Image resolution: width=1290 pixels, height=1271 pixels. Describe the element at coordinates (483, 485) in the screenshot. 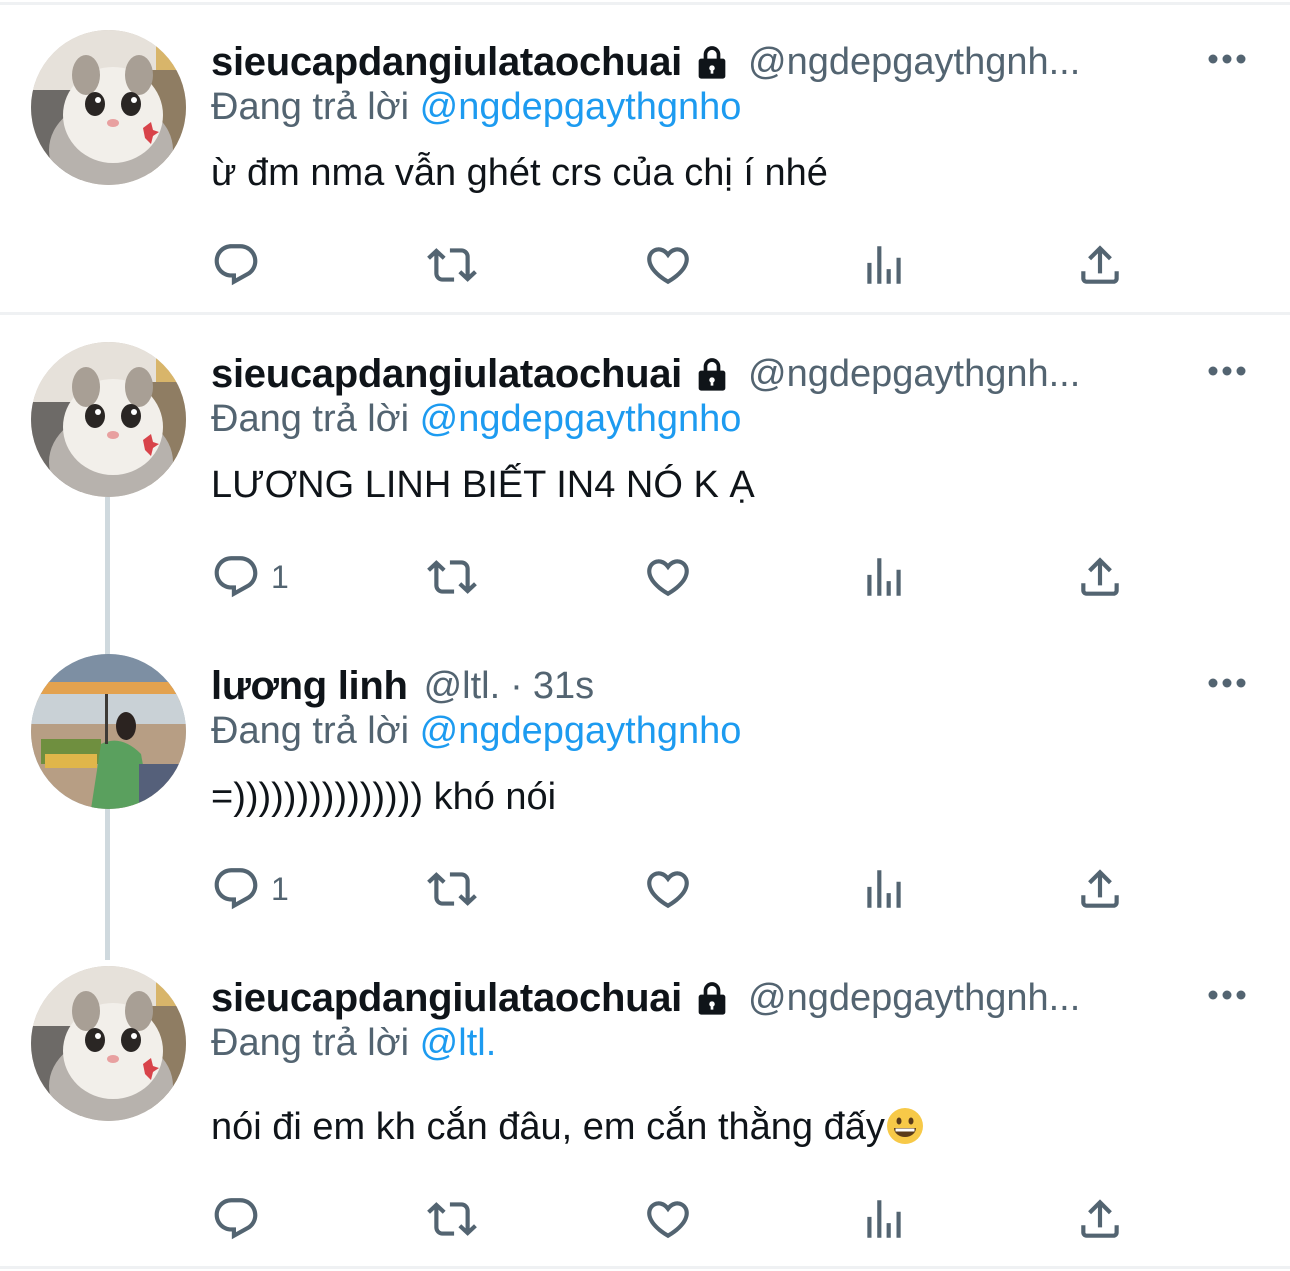

I see `tweet-text: LƯƠNG LINH BIẾT IN4 NÓ K Ạ` at that location.